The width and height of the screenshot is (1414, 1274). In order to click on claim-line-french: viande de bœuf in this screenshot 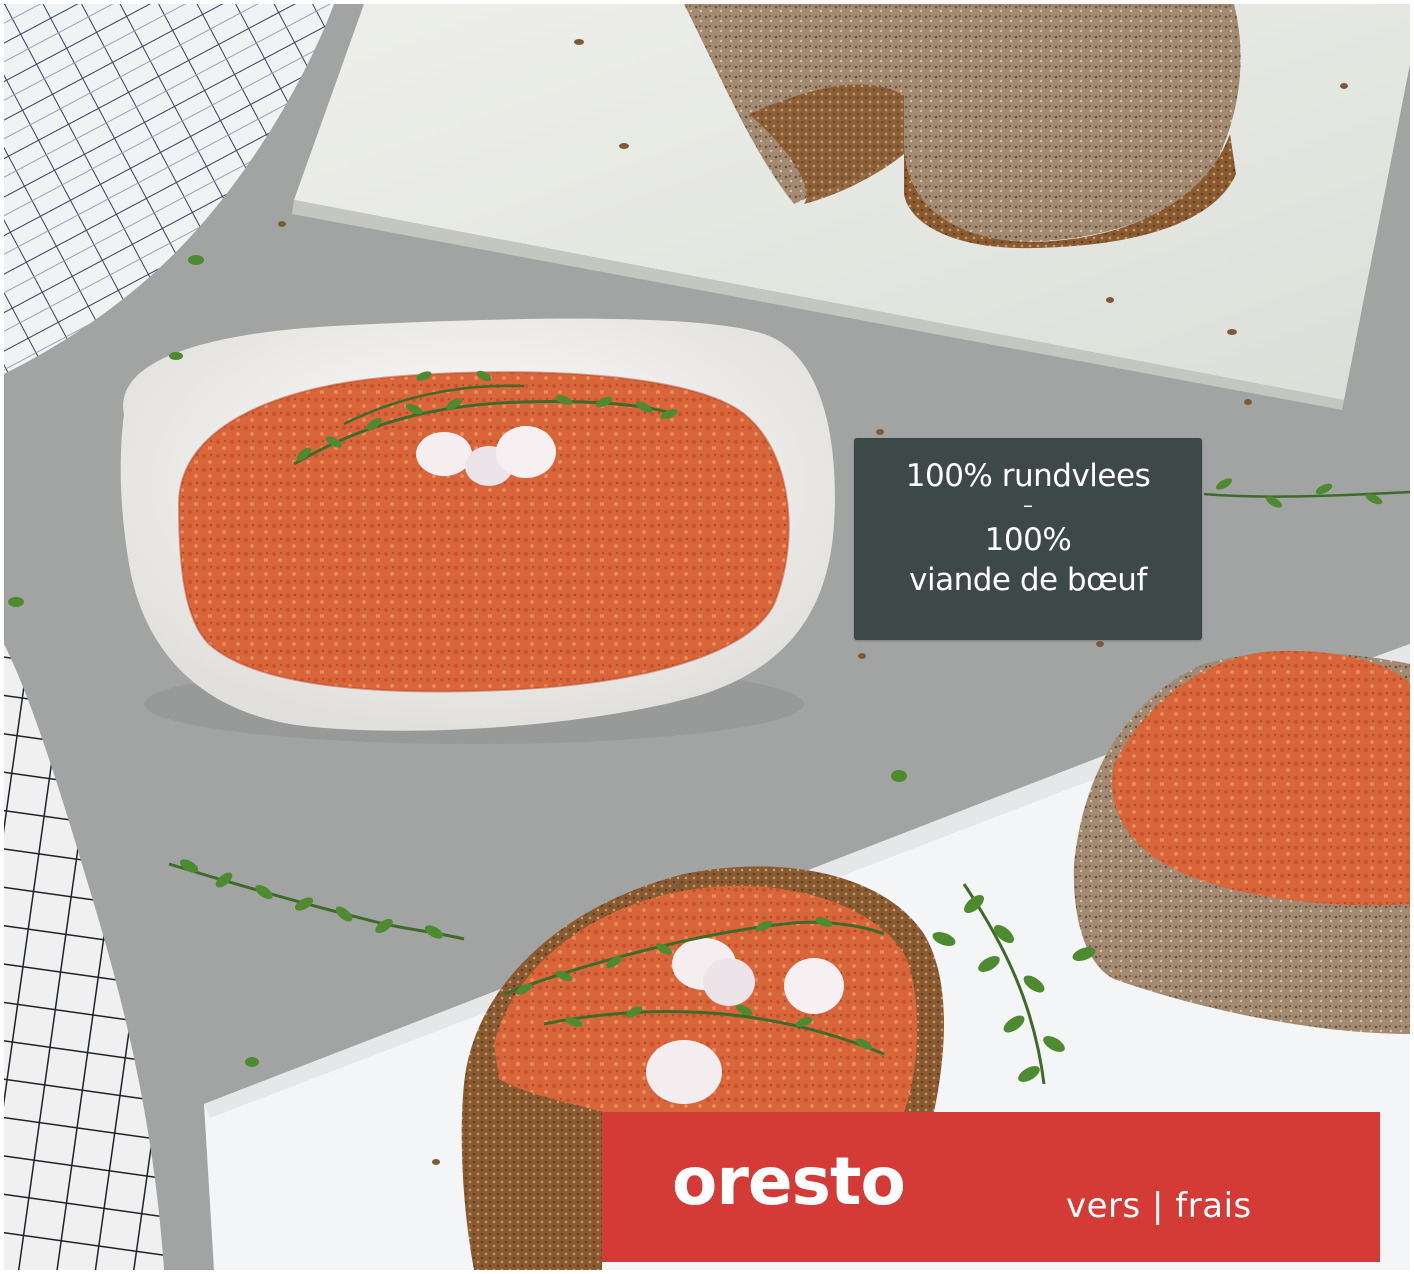, I will do `click(1028, 580)`.